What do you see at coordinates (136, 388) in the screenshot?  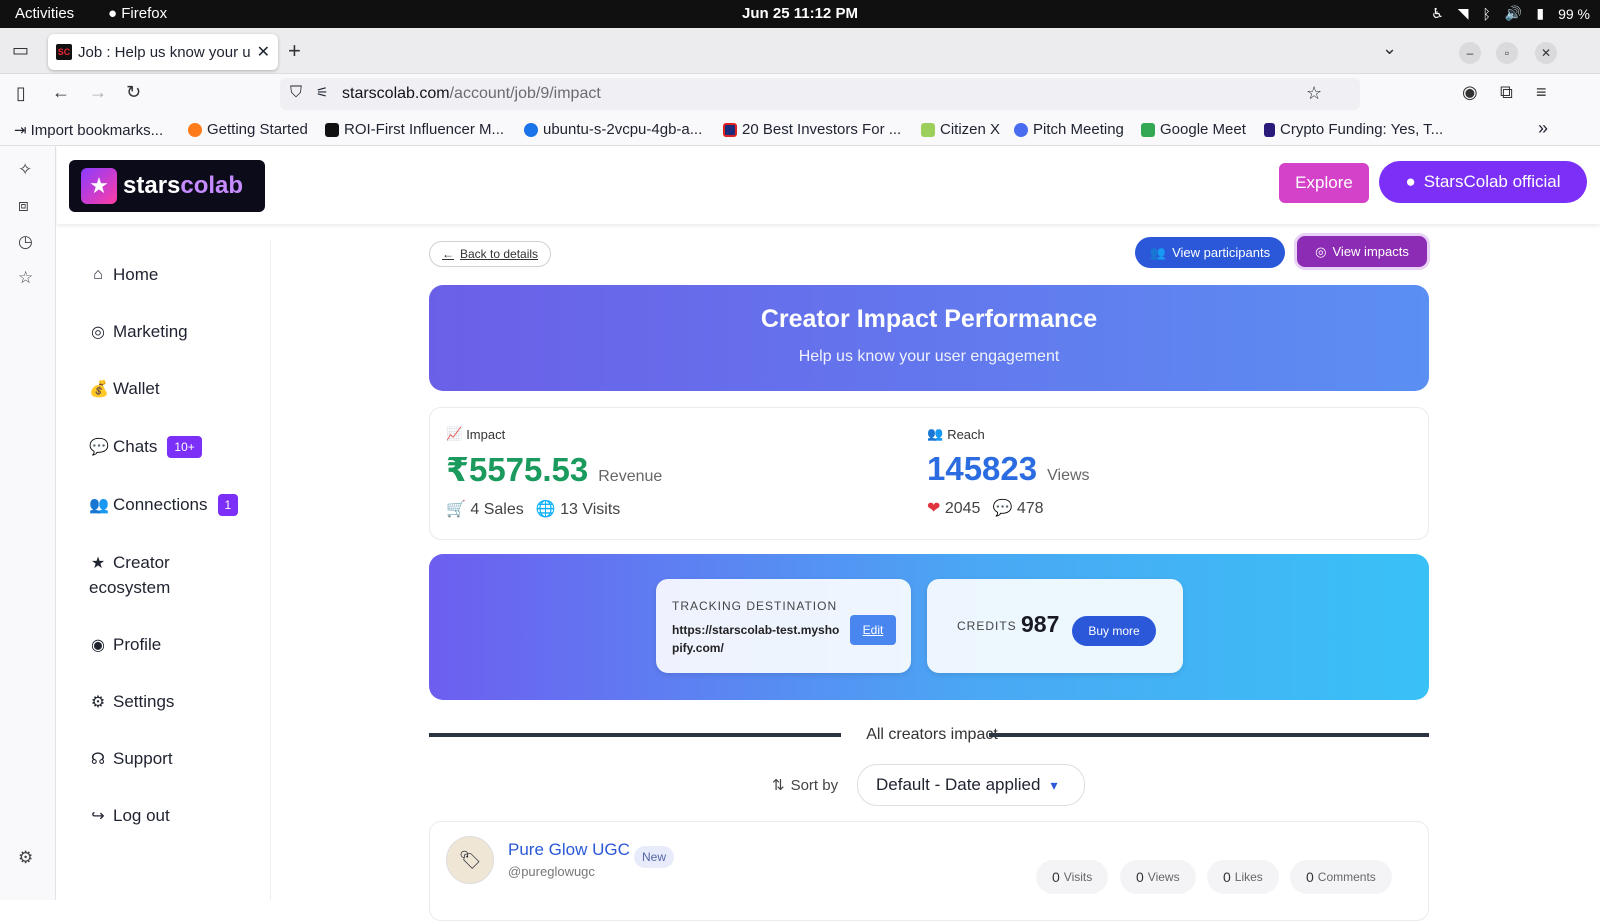 I see `sidebar-item-label: Wallet` at bounding box center [136, 388].